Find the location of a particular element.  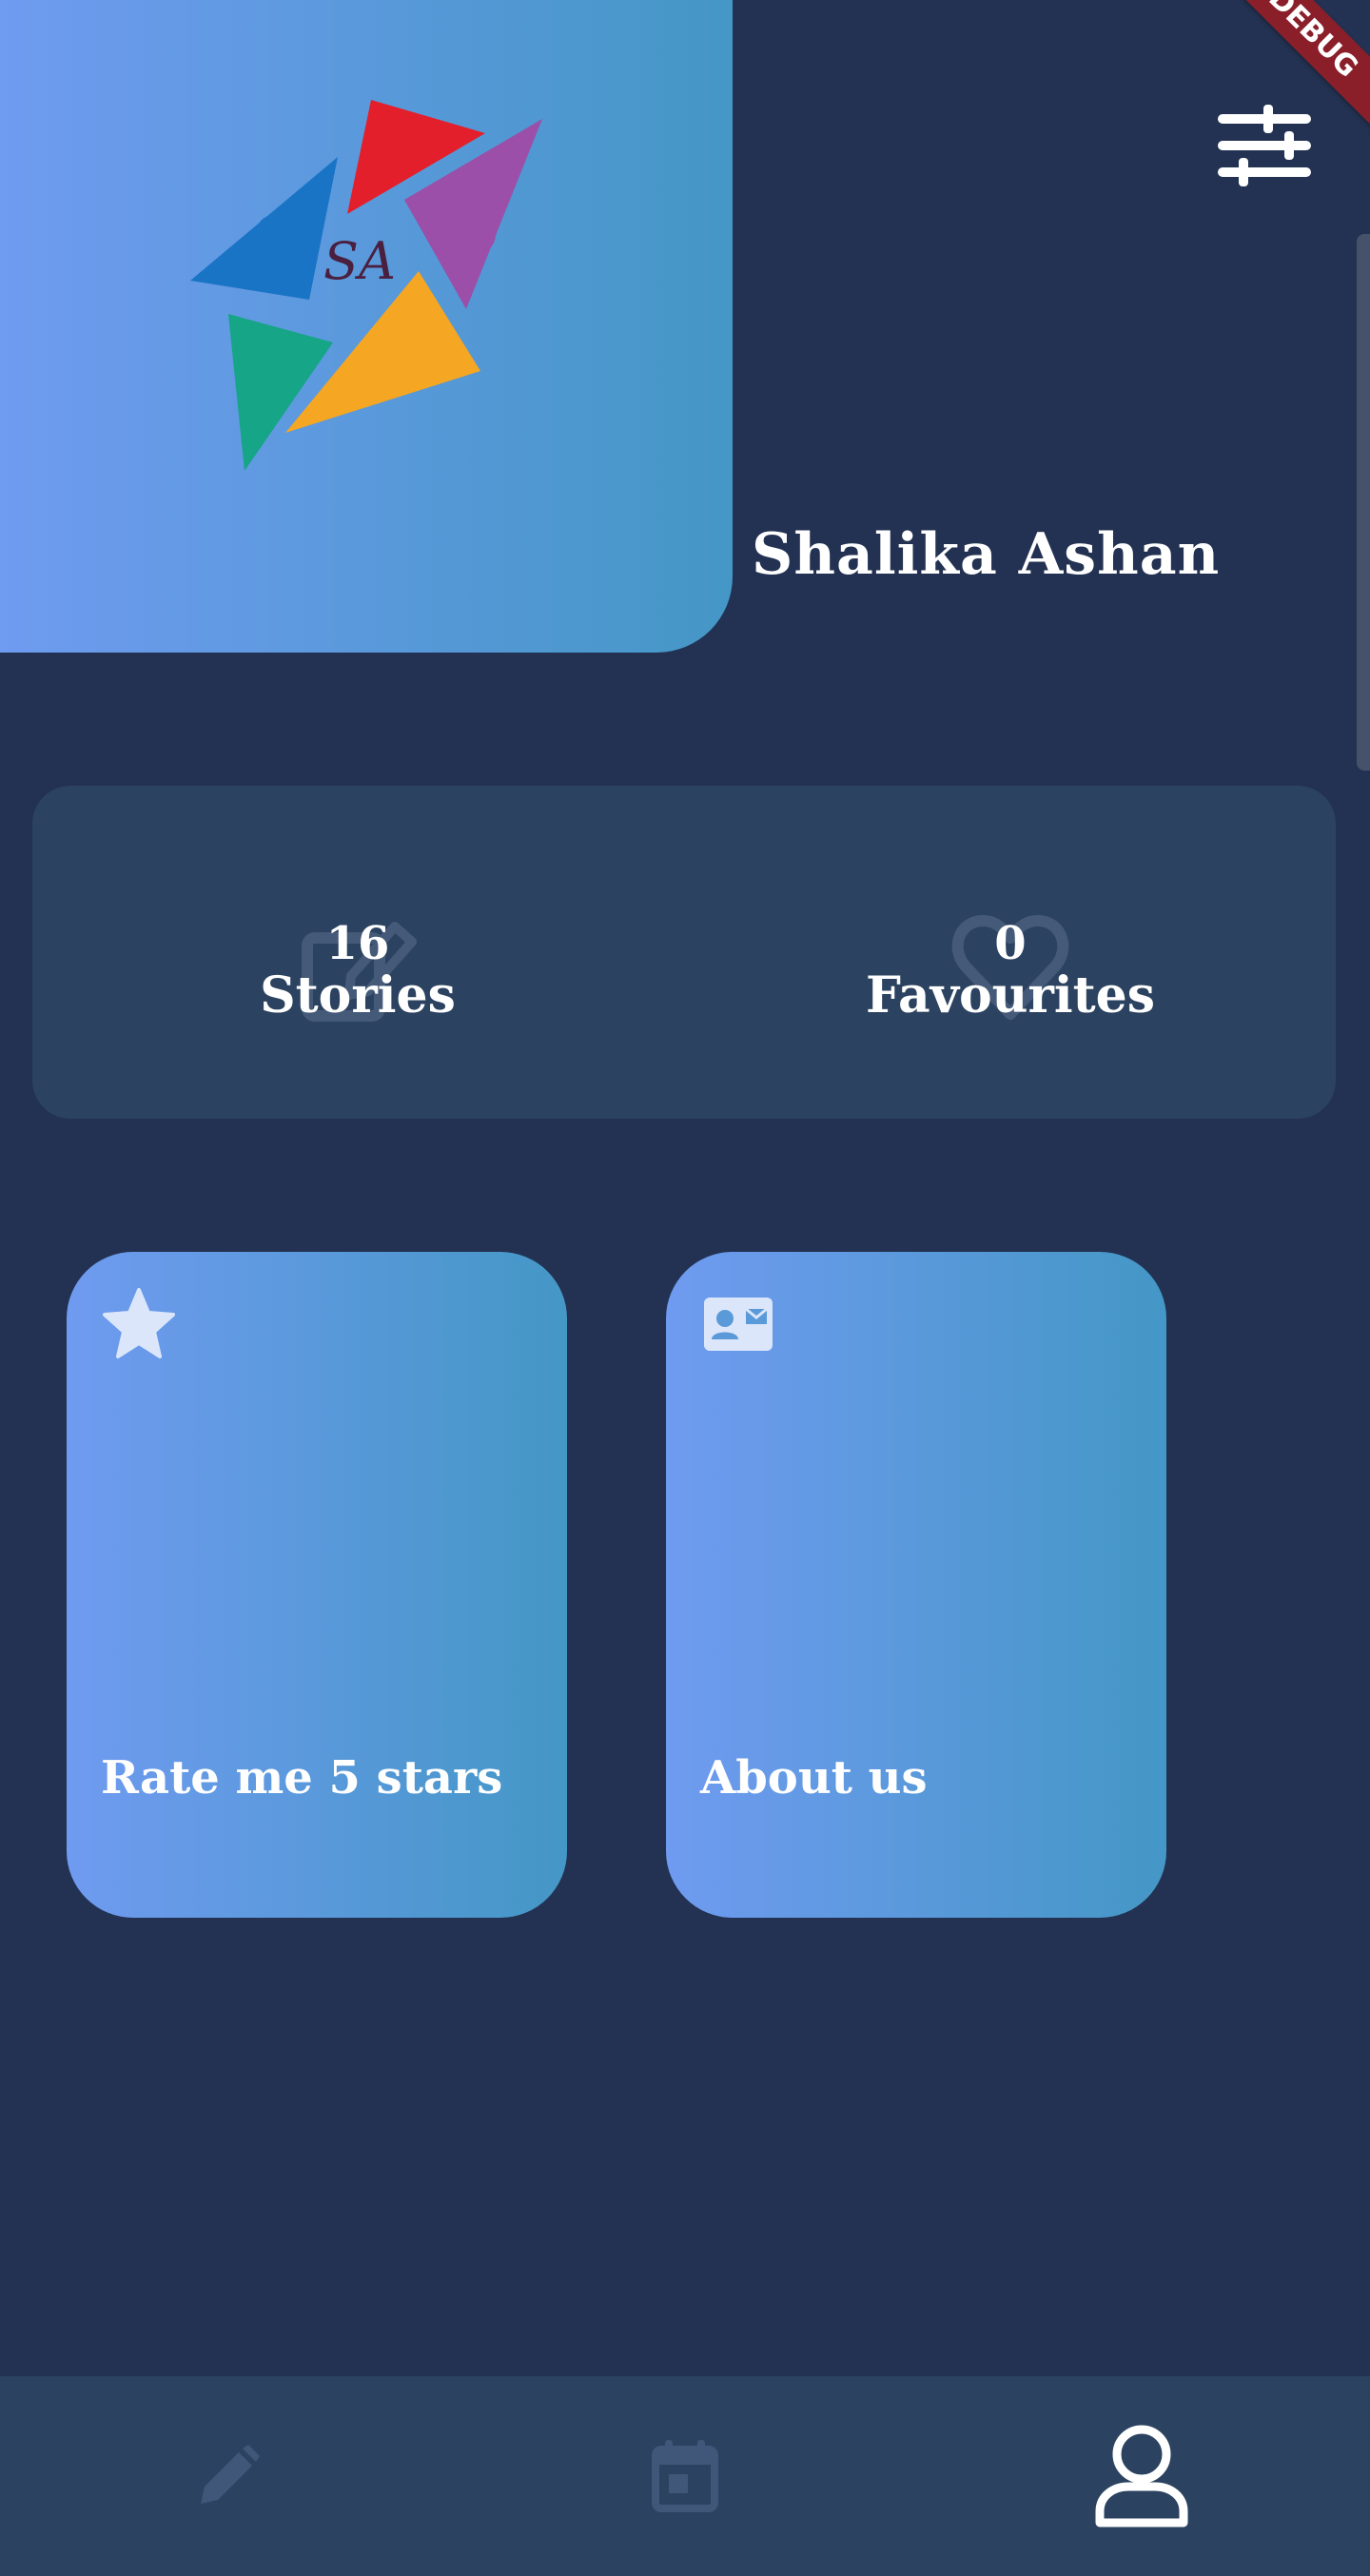

profile-header-card: SA is located at coordinates (366, 327).